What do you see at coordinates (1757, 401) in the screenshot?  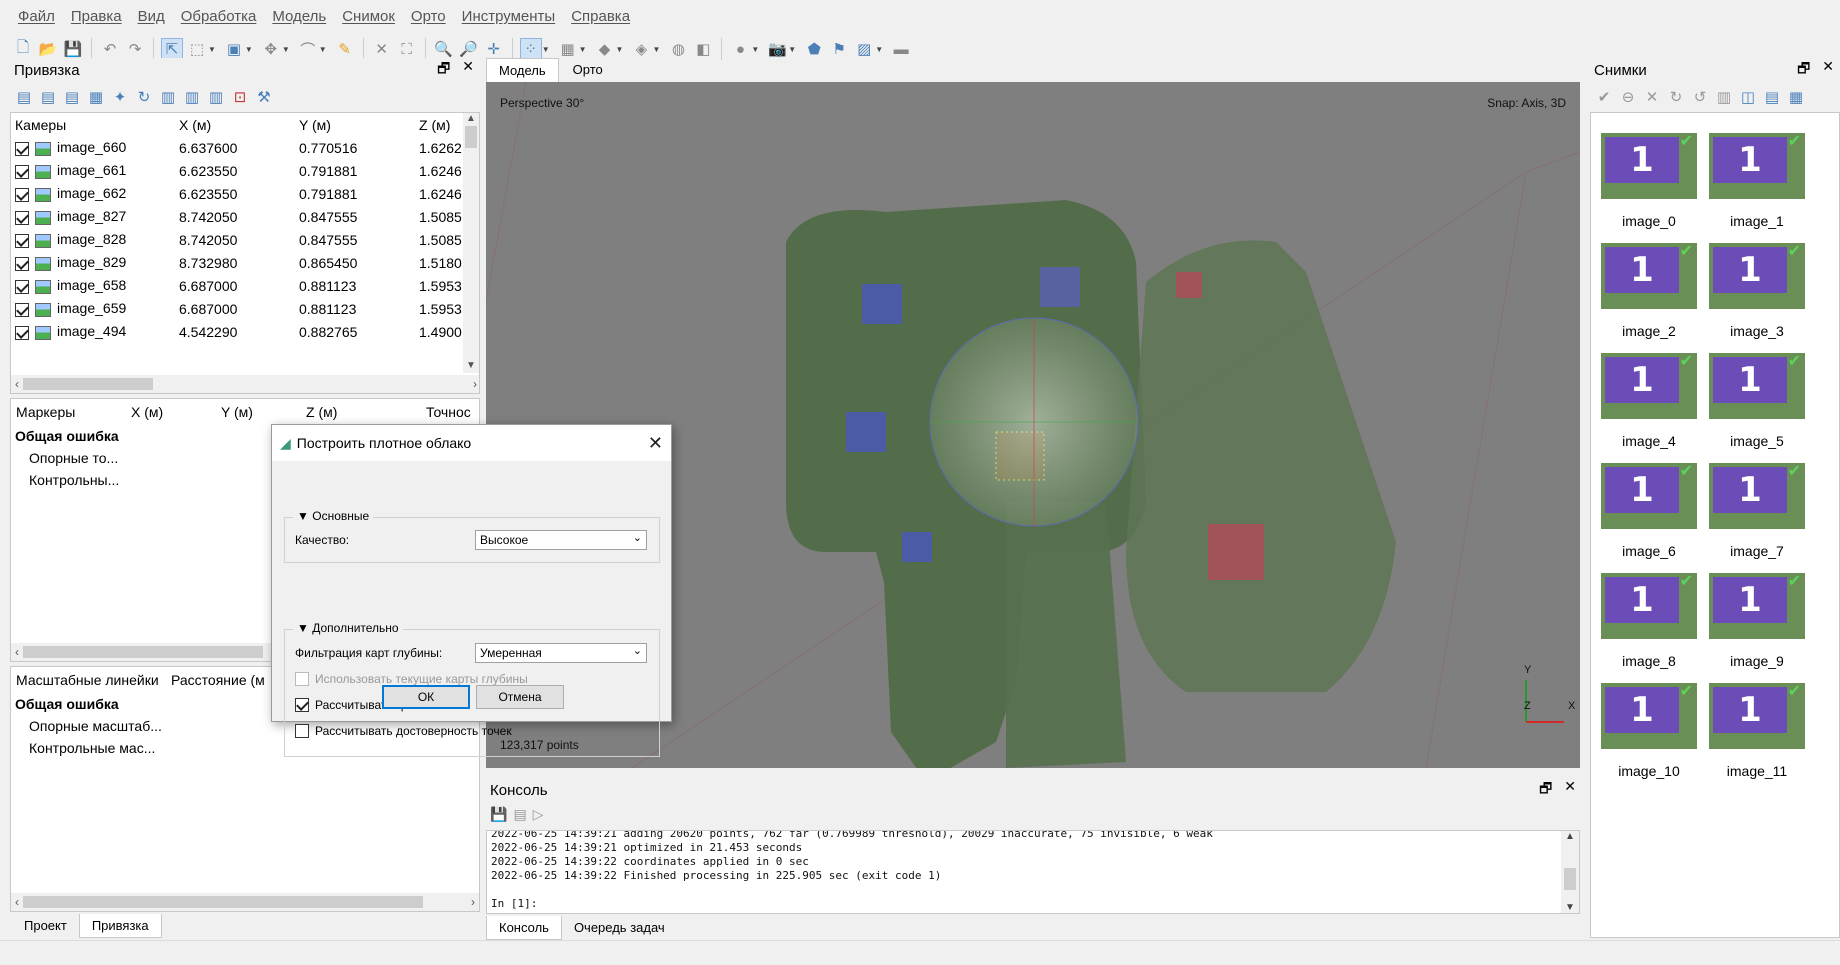 I see `photo-thumbnail: 1 ✔ image_5` at bounding box center [1757, 401].